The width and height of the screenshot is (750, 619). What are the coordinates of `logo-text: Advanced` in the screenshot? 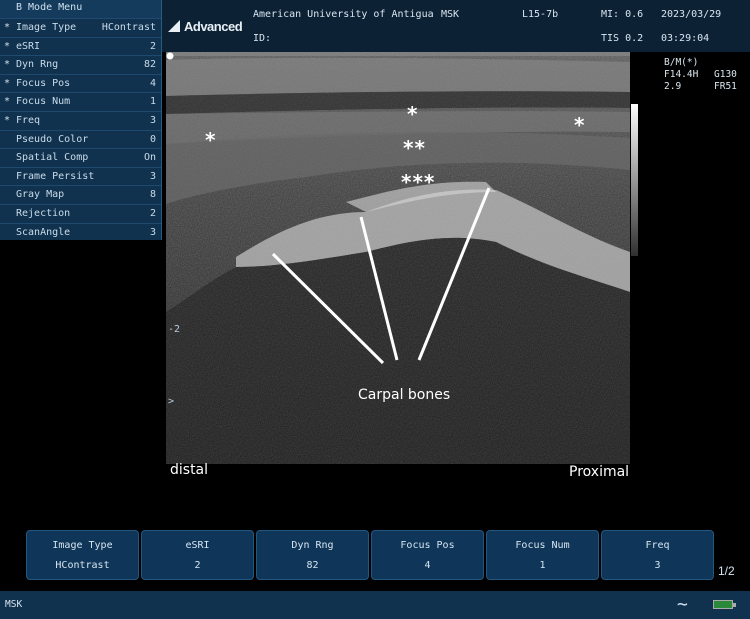 It's located at (213, 26).